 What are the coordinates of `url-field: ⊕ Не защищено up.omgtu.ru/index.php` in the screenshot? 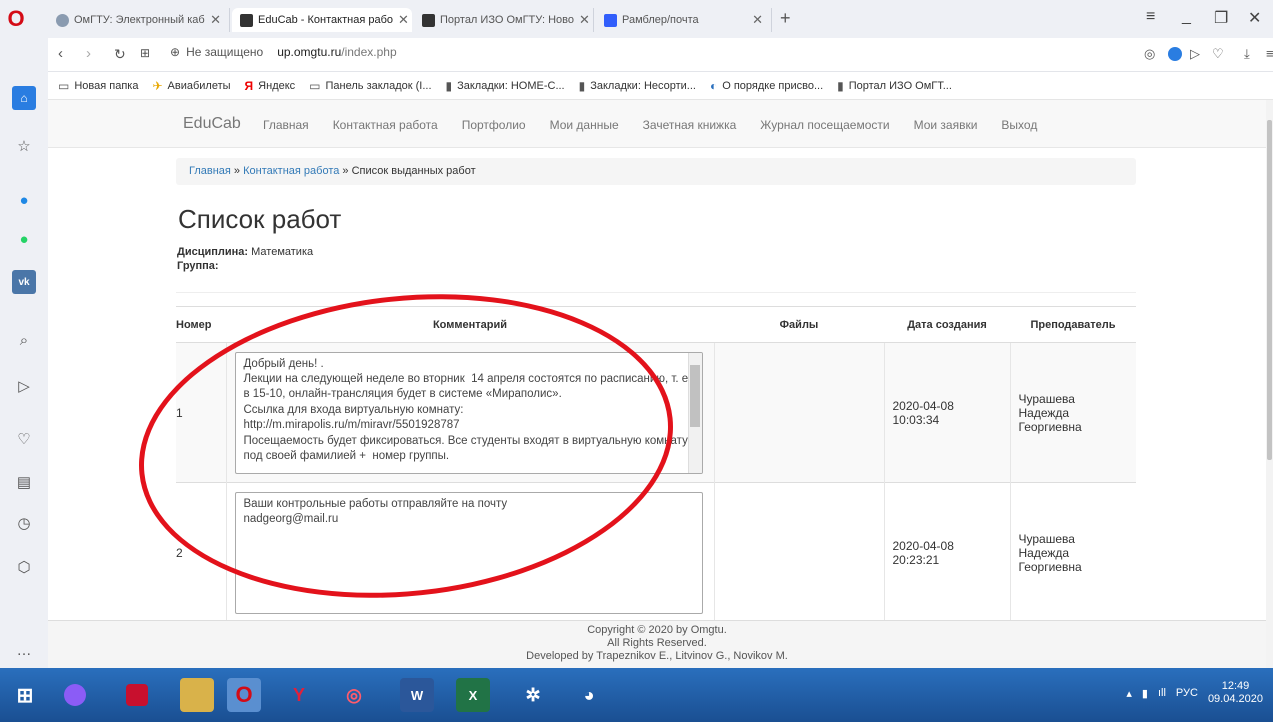 It's located at (283, 52).